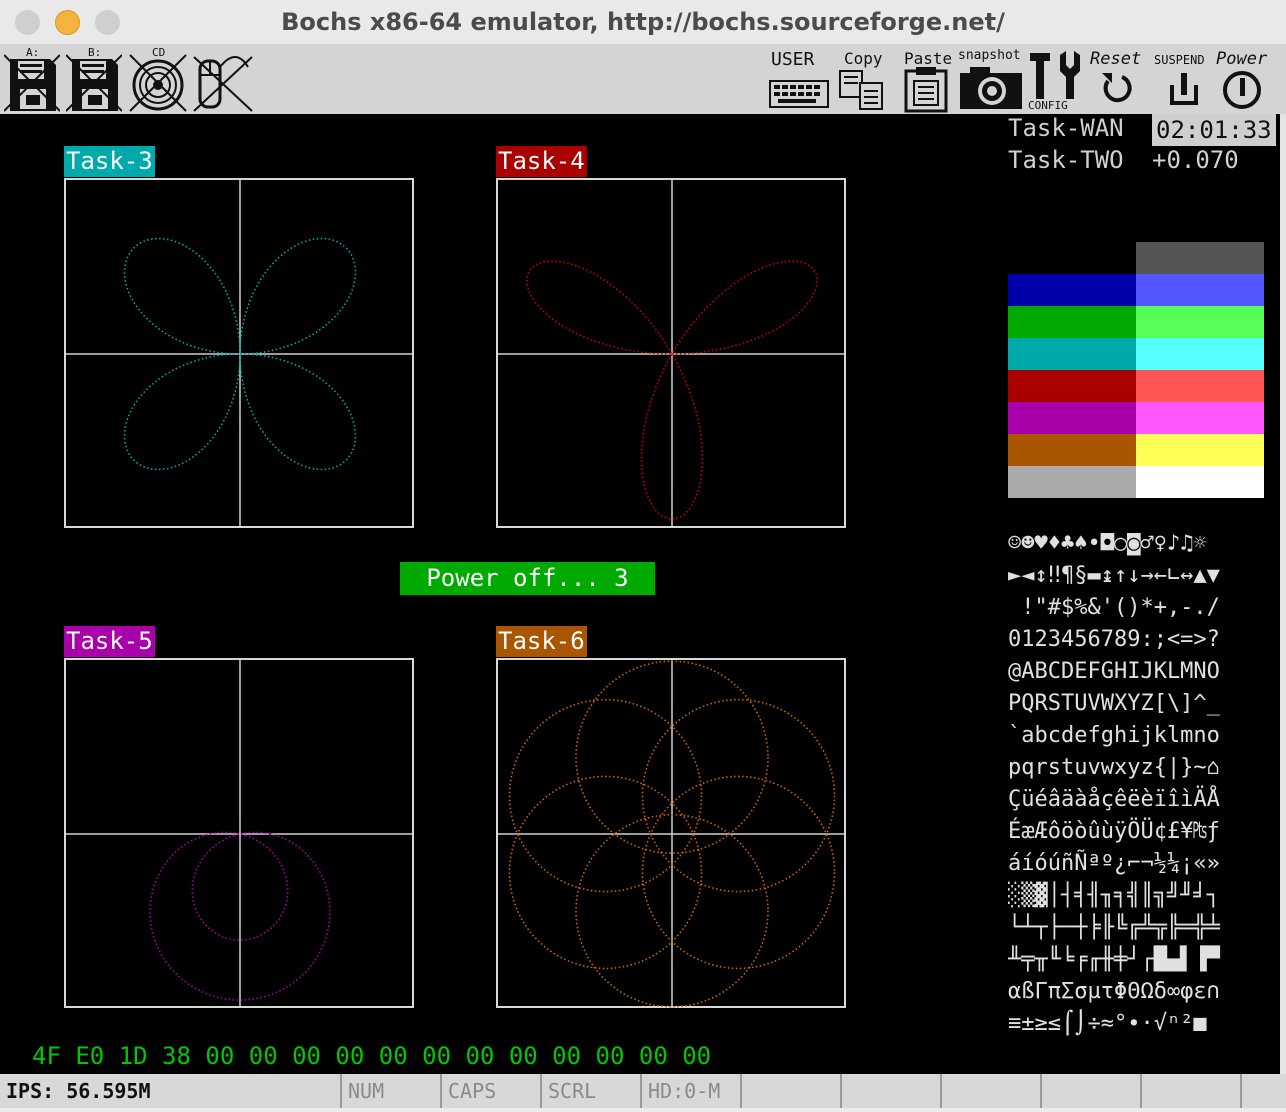 The image size is (1286, 1112). What do you see at coordinates (928, 79) in the screenshot?
I see `paste-button: Paste` at bounding box center [928, 79].